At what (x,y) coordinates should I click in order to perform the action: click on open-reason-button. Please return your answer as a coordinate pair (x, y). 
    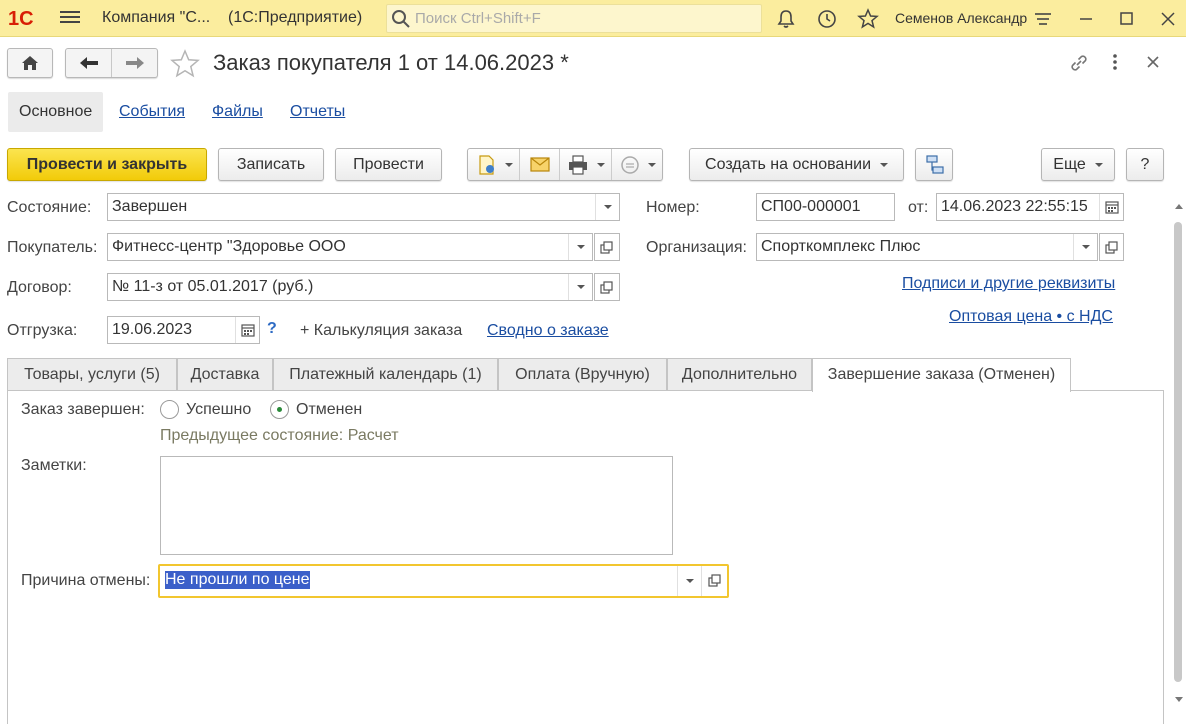
    Looking at the image, I should click on (714, 581).